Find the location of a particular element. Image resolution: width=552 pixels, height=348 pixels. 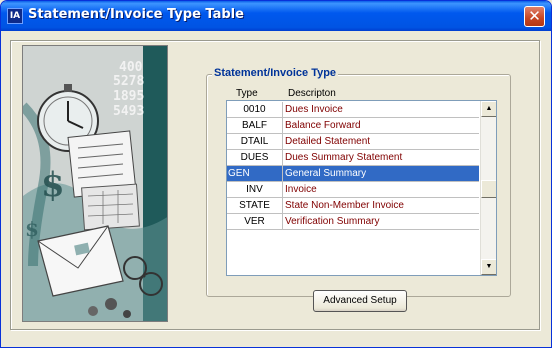

item-description: State Non-Member Invoice is located at coordinates (381, 206).